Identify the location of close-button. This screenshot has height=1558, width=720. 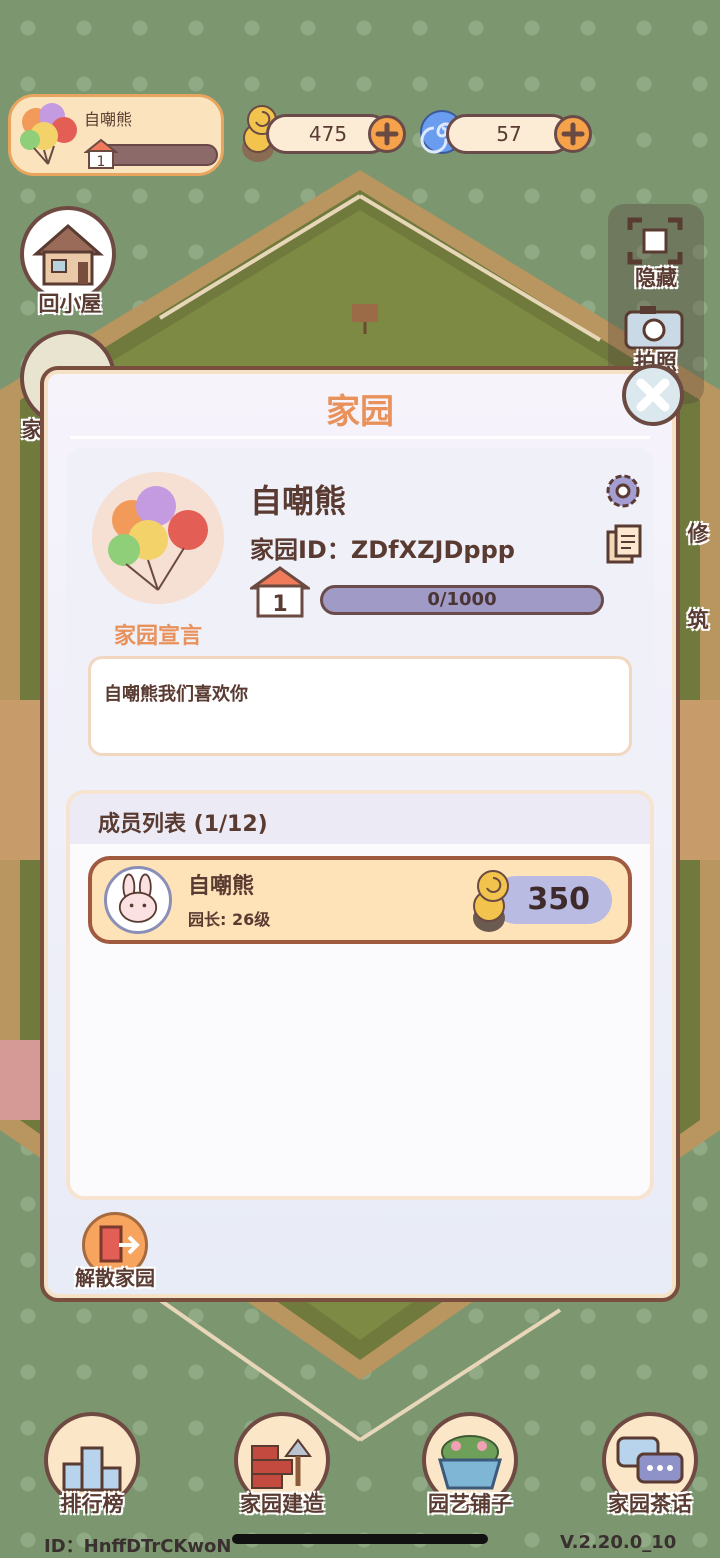
(653, 395).